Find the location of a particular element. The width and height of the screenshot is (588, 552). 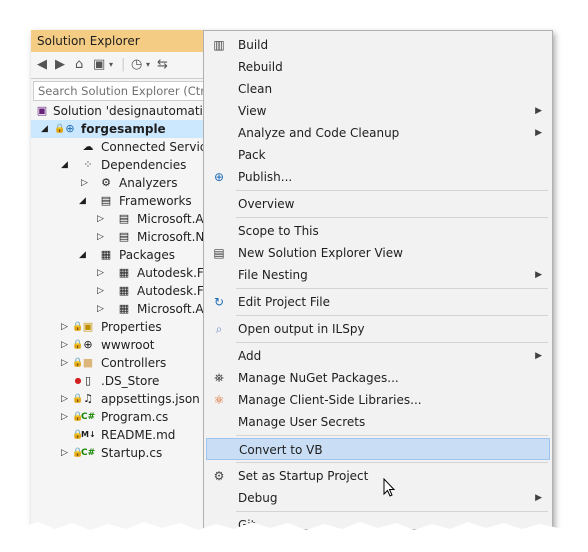

properties-icon: ▣ is located at coordinates (88, 326).